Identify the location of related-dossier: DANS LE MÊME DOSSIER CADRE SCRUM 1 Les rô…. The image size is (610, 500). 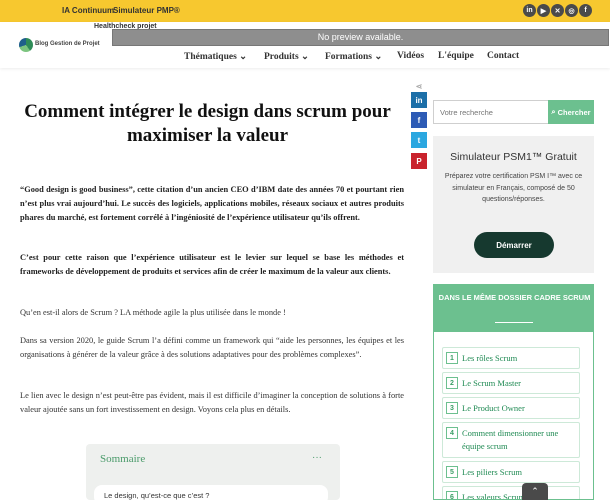
(513, 392).